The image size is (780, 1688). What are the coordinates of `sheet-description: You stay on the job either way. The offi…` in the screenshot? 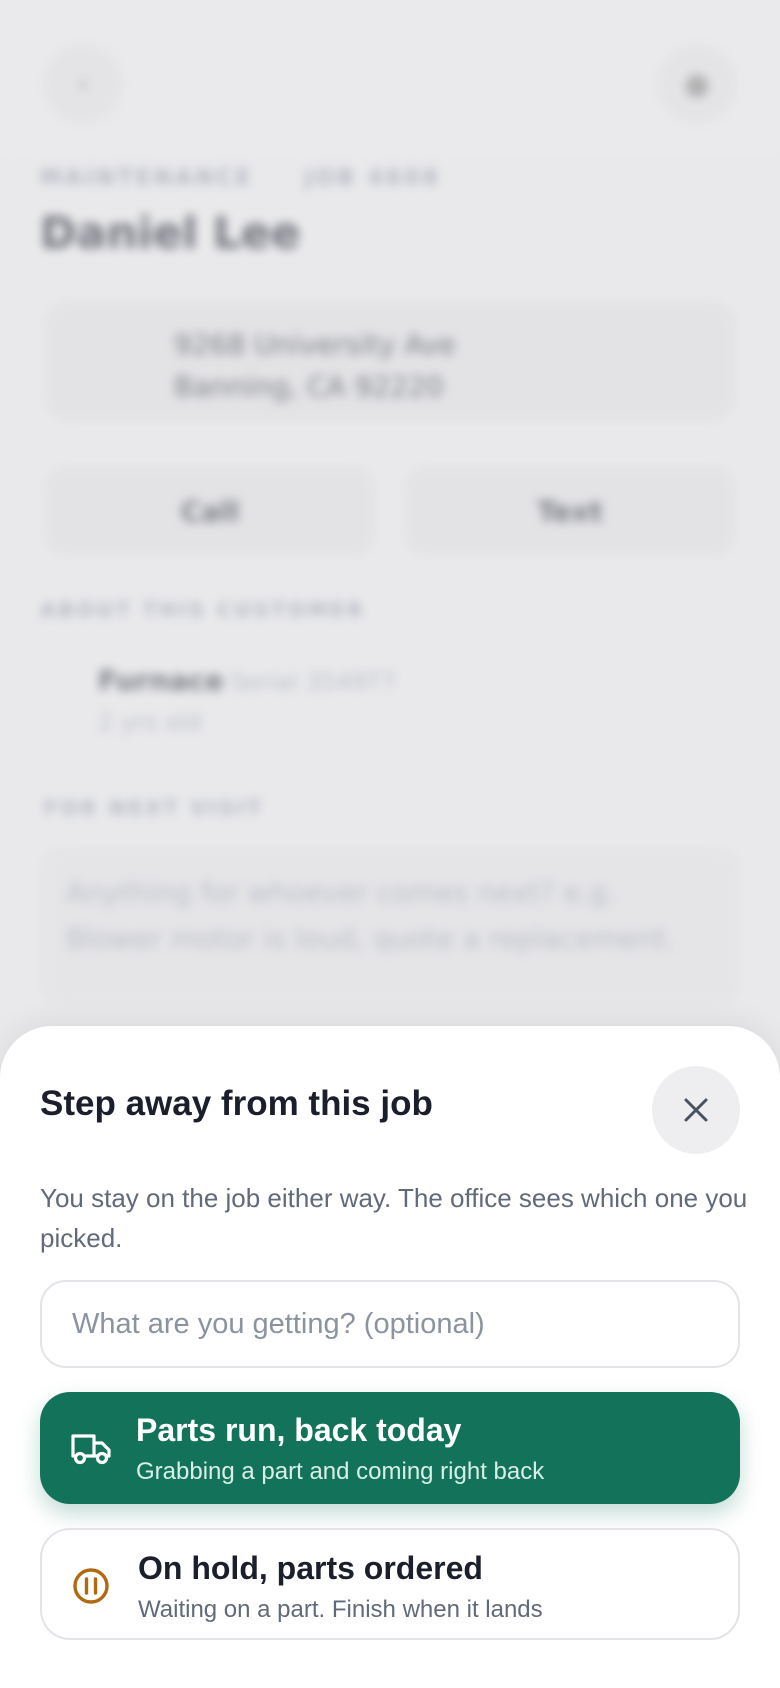 It's located at (394, 1218).